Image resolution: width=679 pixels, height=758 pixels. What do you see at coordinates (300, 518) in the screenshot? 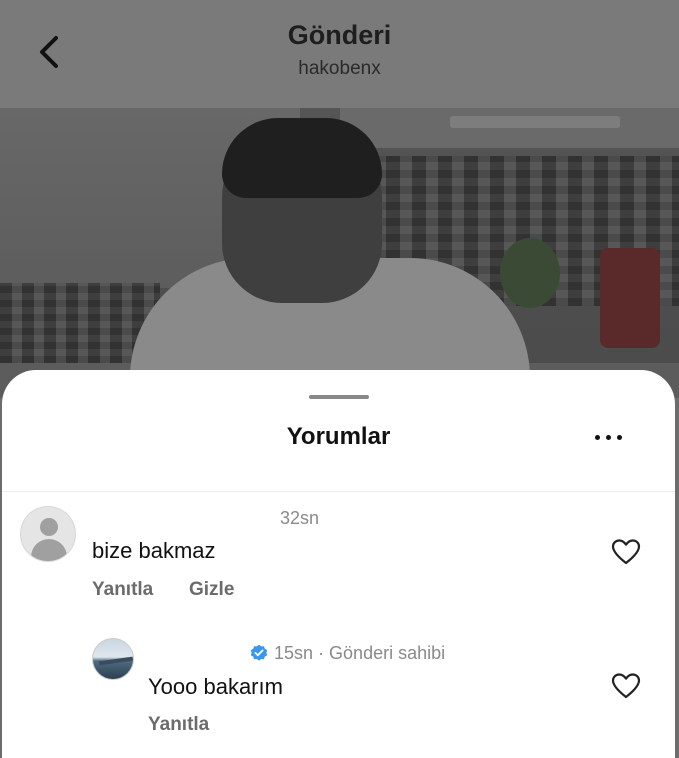
I see `comment-timestamp: 32sn` at bounding box center [300, 518].